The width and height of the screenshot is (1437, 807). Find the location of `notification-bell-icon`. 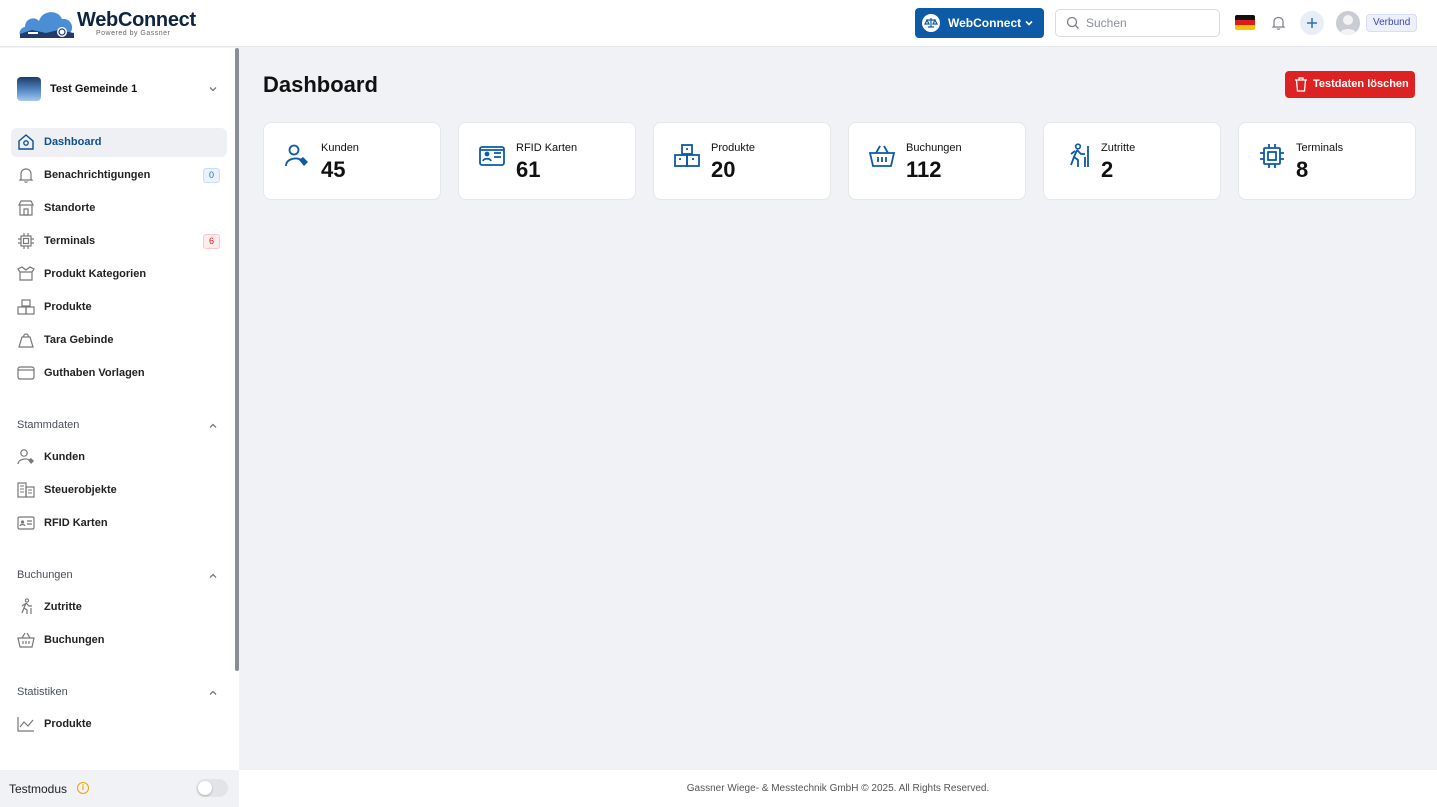

notification-bell-icon is located at coordinates (1278, 22).